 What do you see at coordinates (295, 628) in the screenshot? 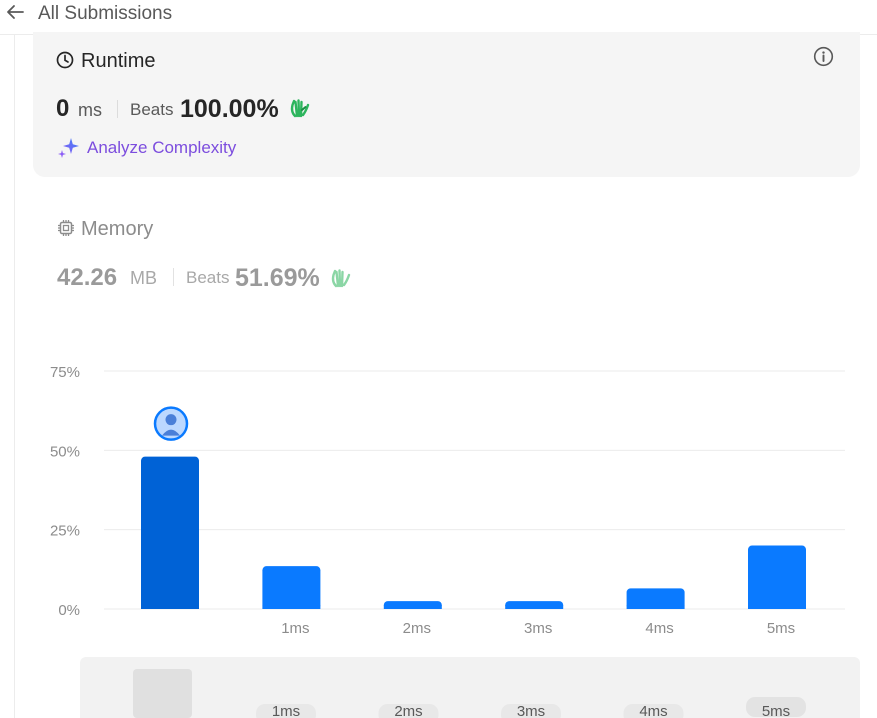
I see `x-tick-label: 1ms` at bounding box center [295, 628].